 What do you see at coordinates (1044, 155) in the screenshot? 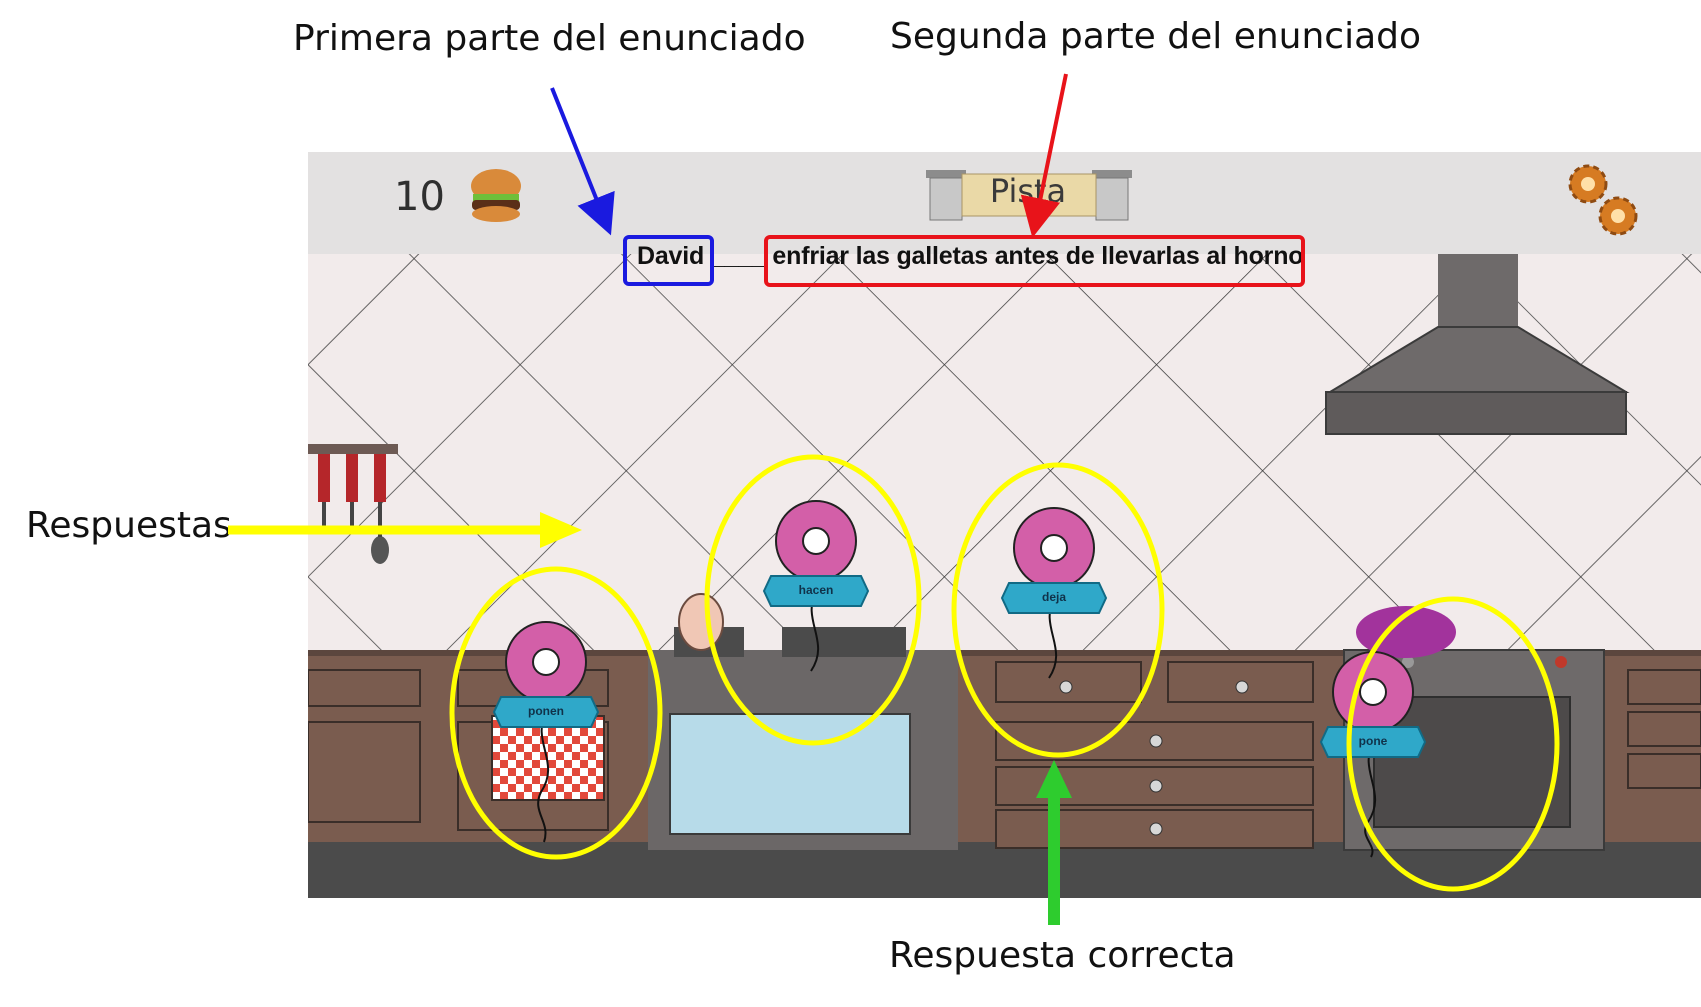
I see `second-part-arrow` at bounding box center [1044, 155].